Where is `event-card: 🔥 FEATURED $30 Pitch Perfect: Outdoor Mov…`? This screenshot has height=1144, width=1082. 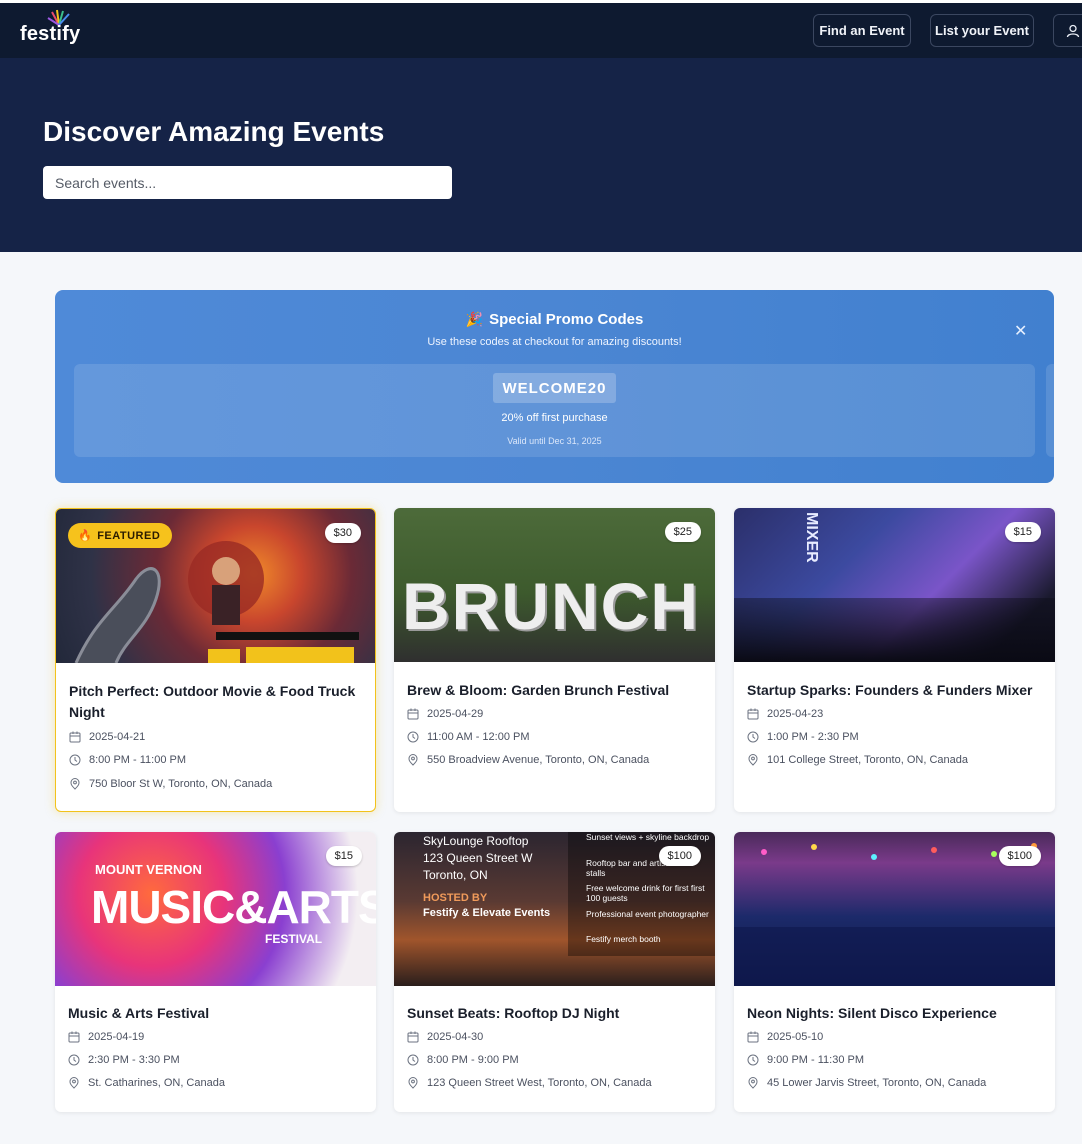
event-card: 🔥 FEATURED $30 Pitch Perfect: Outdoor Mov… is located at coordinates (215, 660).